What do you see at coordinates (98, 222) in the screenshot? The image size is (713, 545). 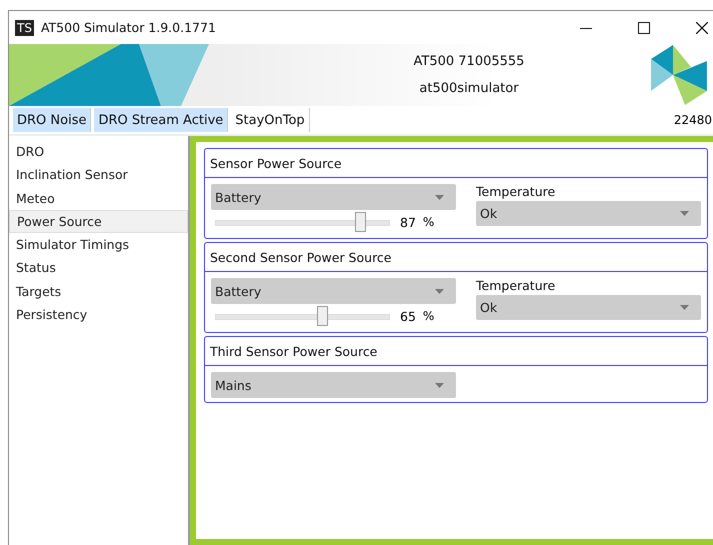 I see `sidebar-item: Power Source` at bounding box center [98, 222].